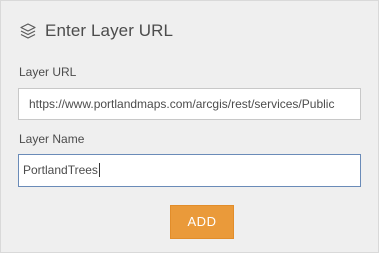  I want to click on add-button: ADD, so click(202, 222).